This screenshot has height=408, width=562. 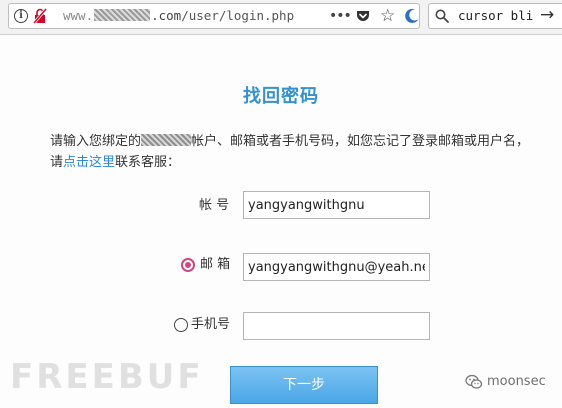 I want to click on search-input-text: cursor bli, so click(x=495, y=16).